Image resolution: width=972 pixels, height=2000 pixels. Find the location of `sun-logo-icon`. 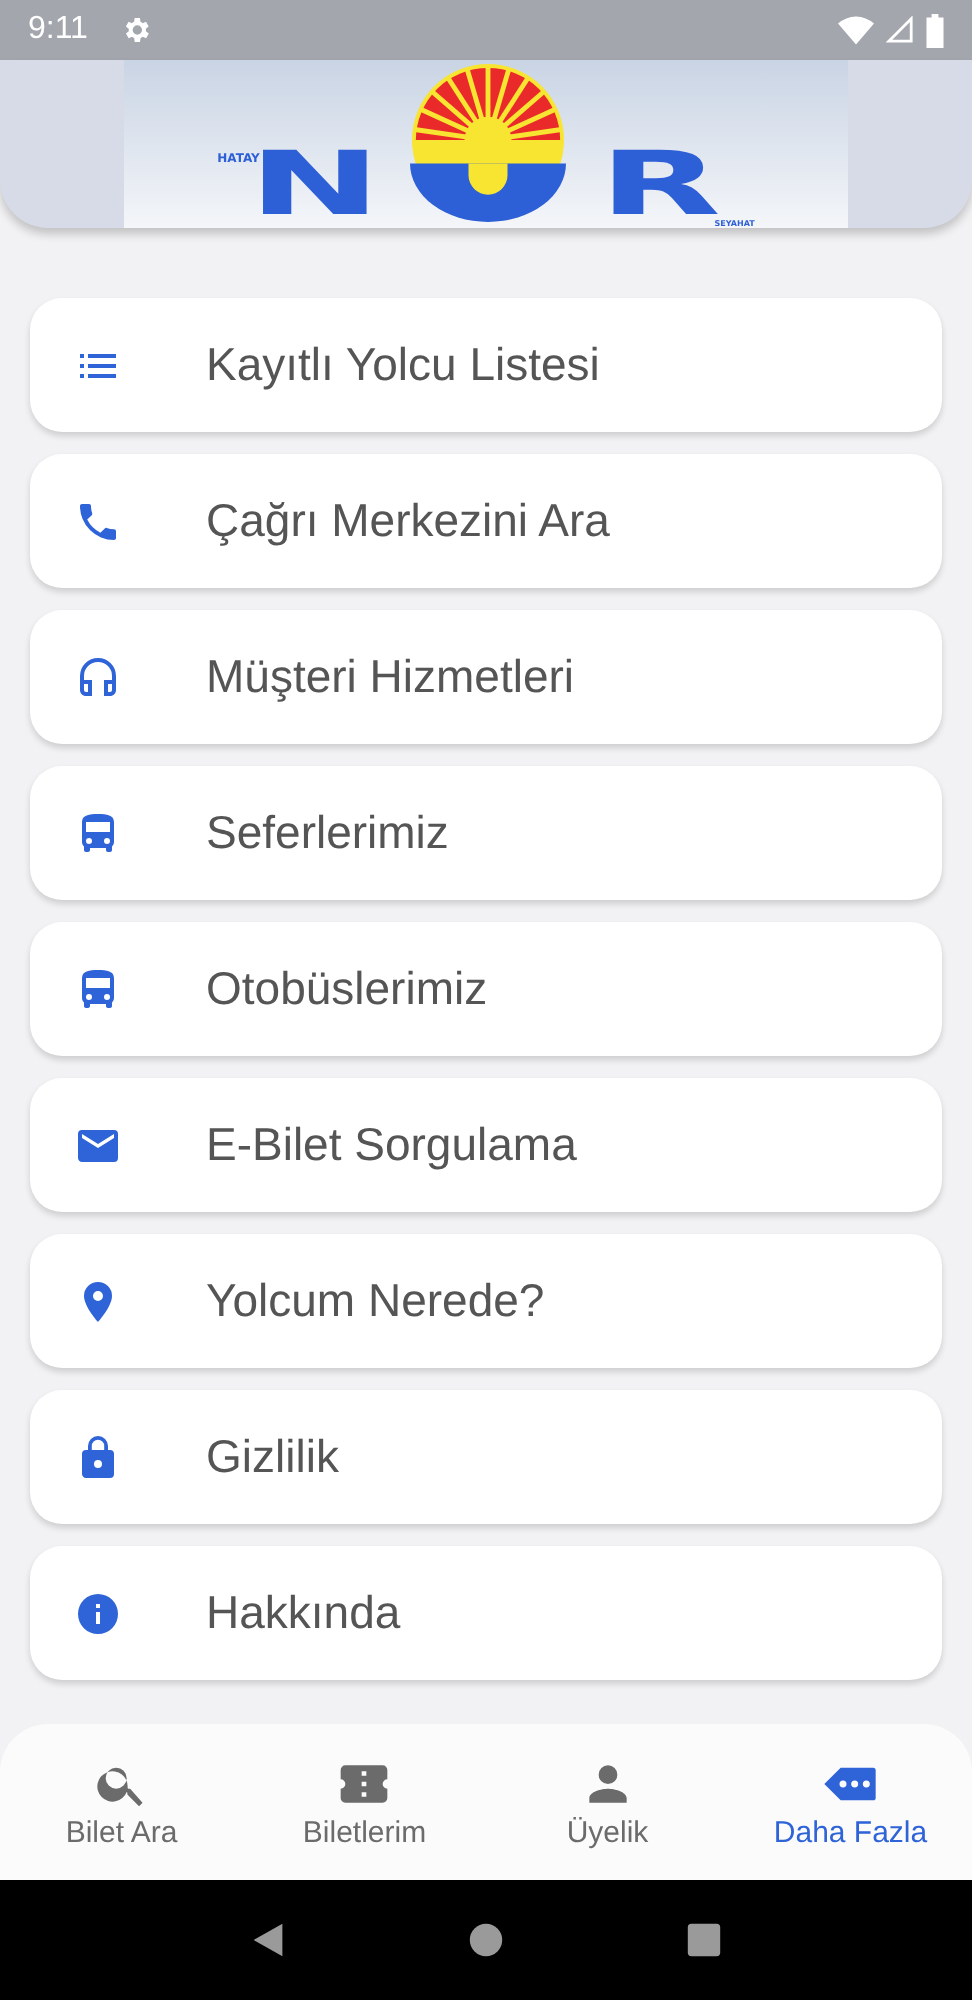

sun-logo-icon is located at coordinates (488, 142).